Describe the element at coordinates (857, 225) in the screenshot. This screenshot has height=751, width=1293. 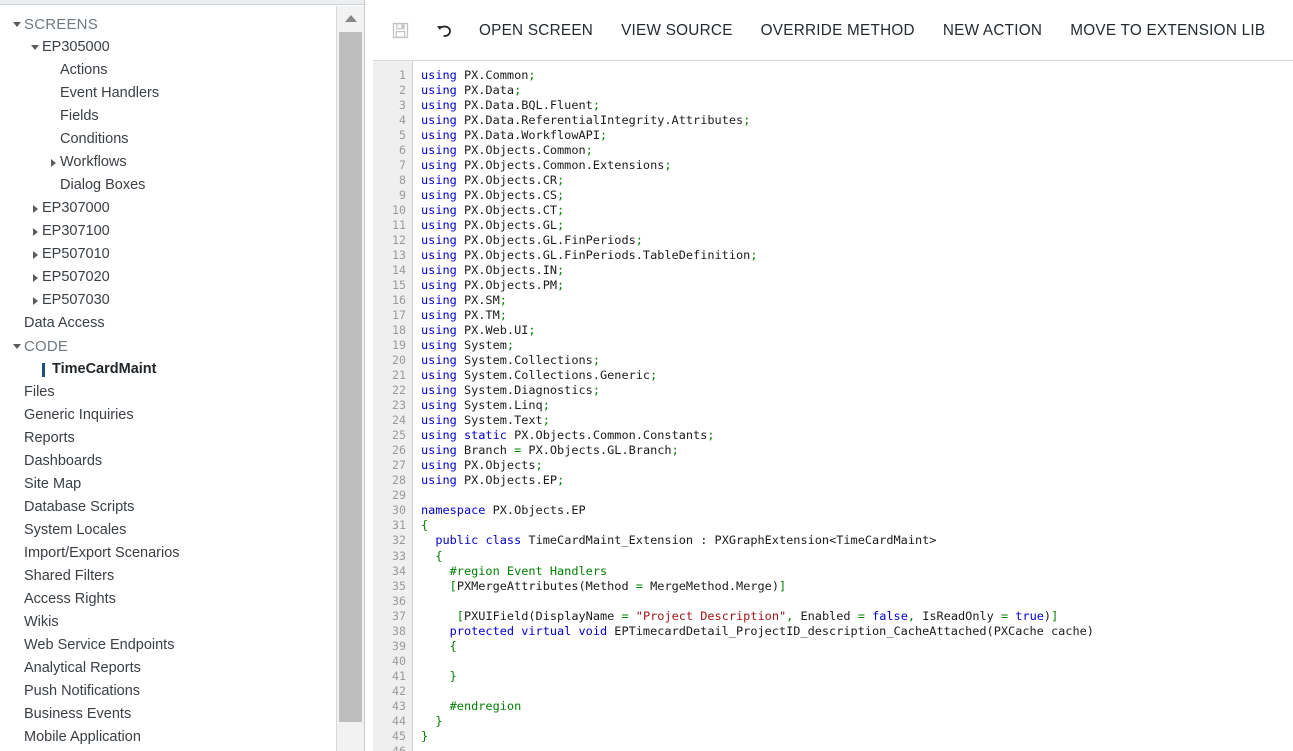
I see `code-line: using PX.Objects.GL;` at that location.